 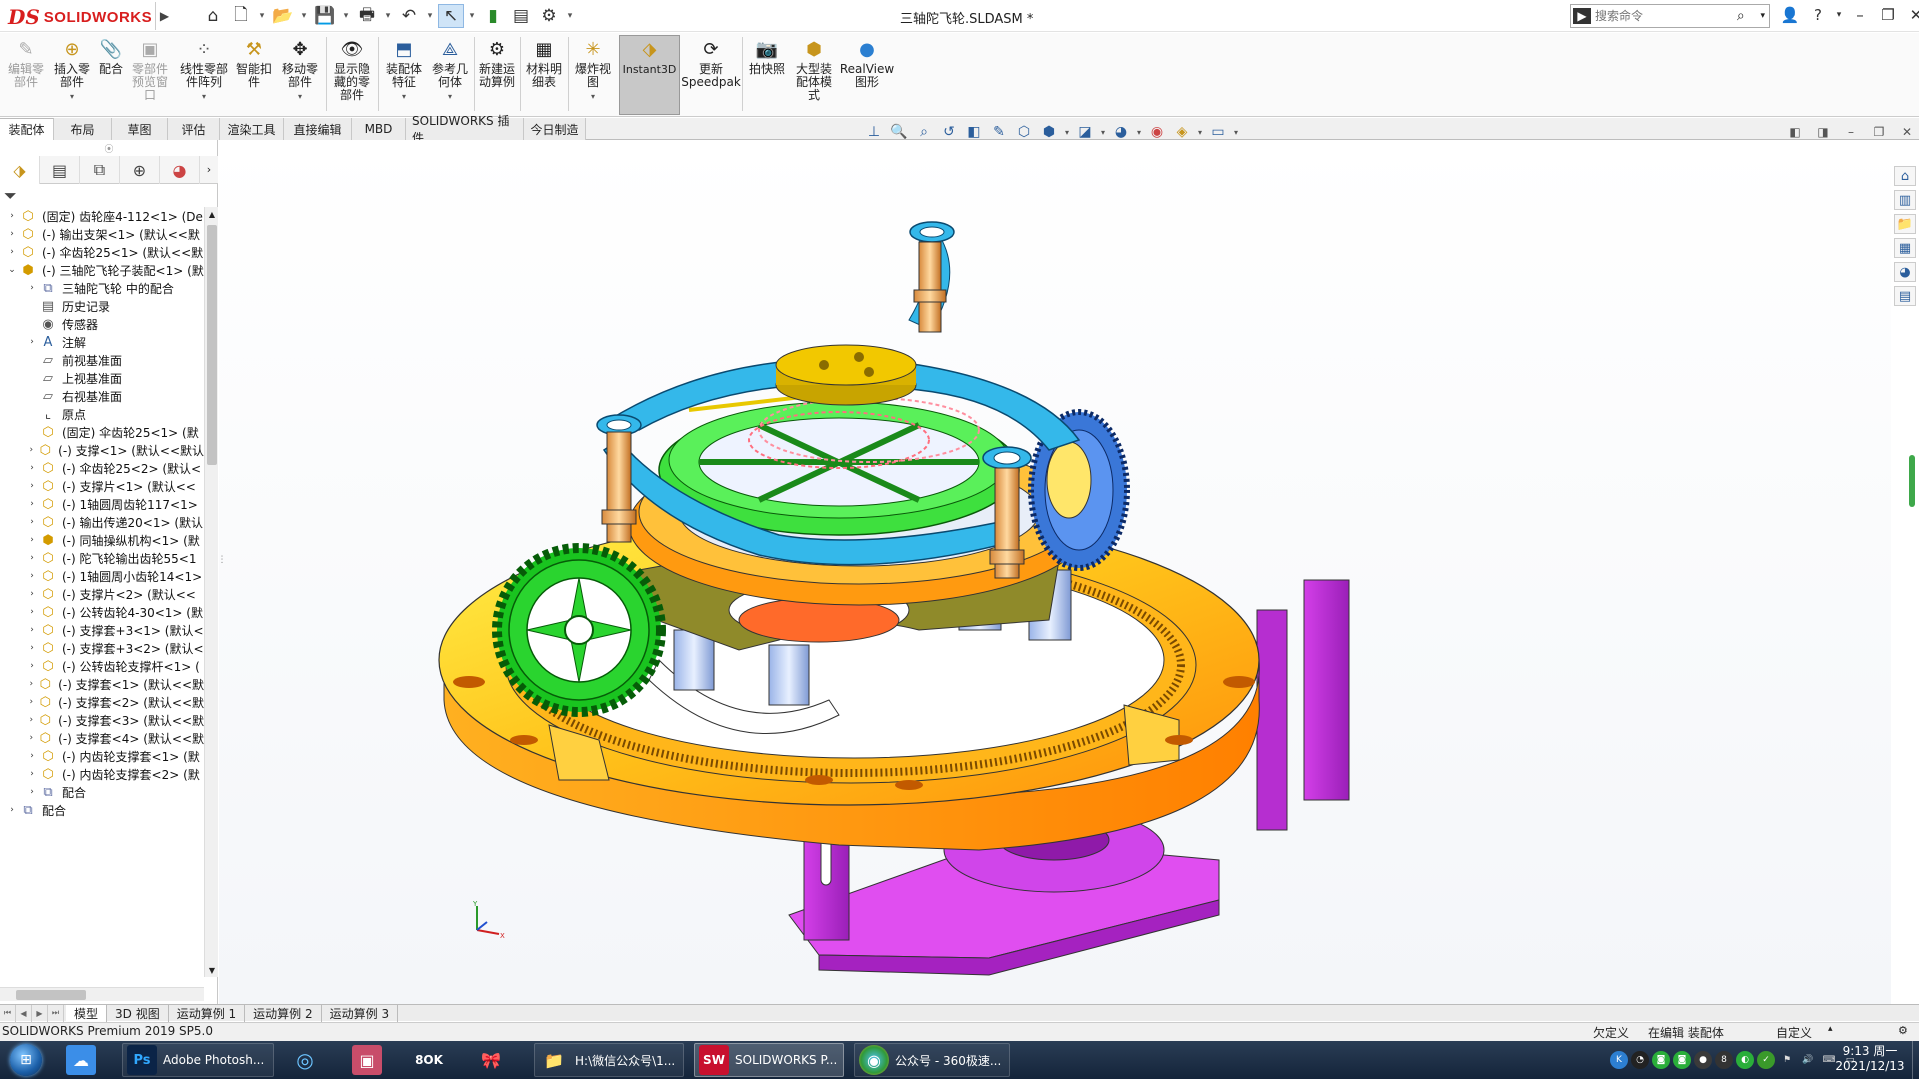 What do you see at coordinates (100, 170) in the screenshot?
I see `configuration-manager-tab-icon: ⧉` at bounding box center [100, 170].